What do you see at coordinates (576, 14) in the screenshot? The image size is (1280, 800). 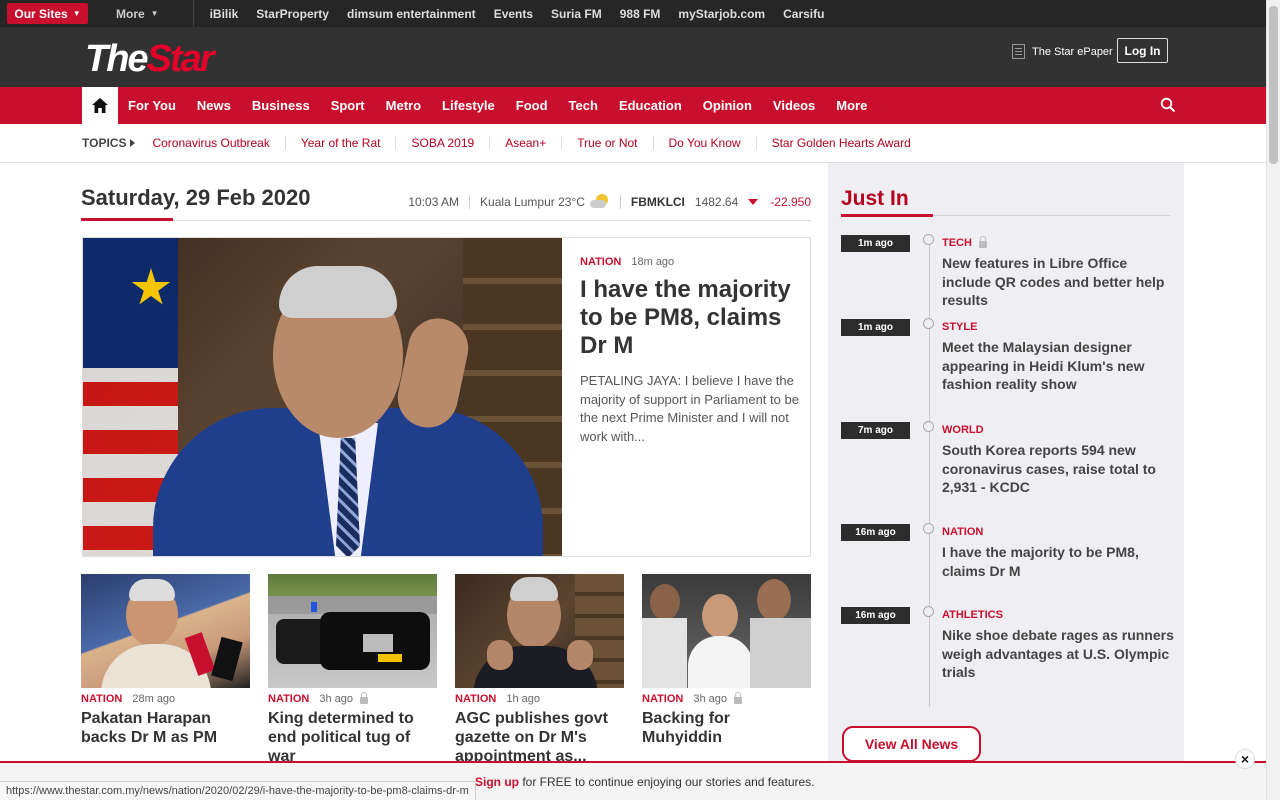 I see `site-link-suria-fm: Suria FM` at bounding box center [576, 14].